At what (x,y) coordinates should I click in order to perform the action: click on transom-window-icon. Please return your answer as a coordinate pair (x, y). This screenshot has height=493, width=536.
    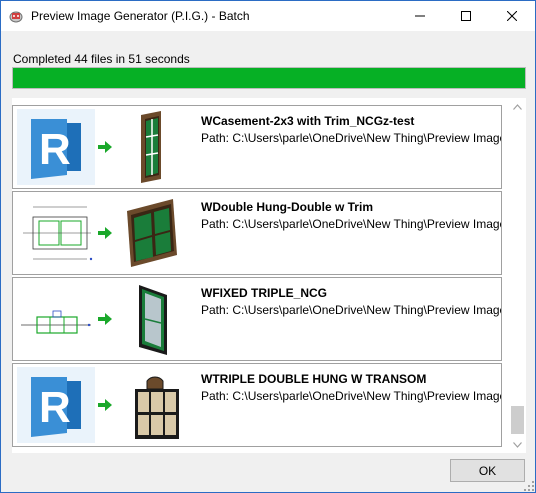
    Looking at the image, I should click on (157, 407).